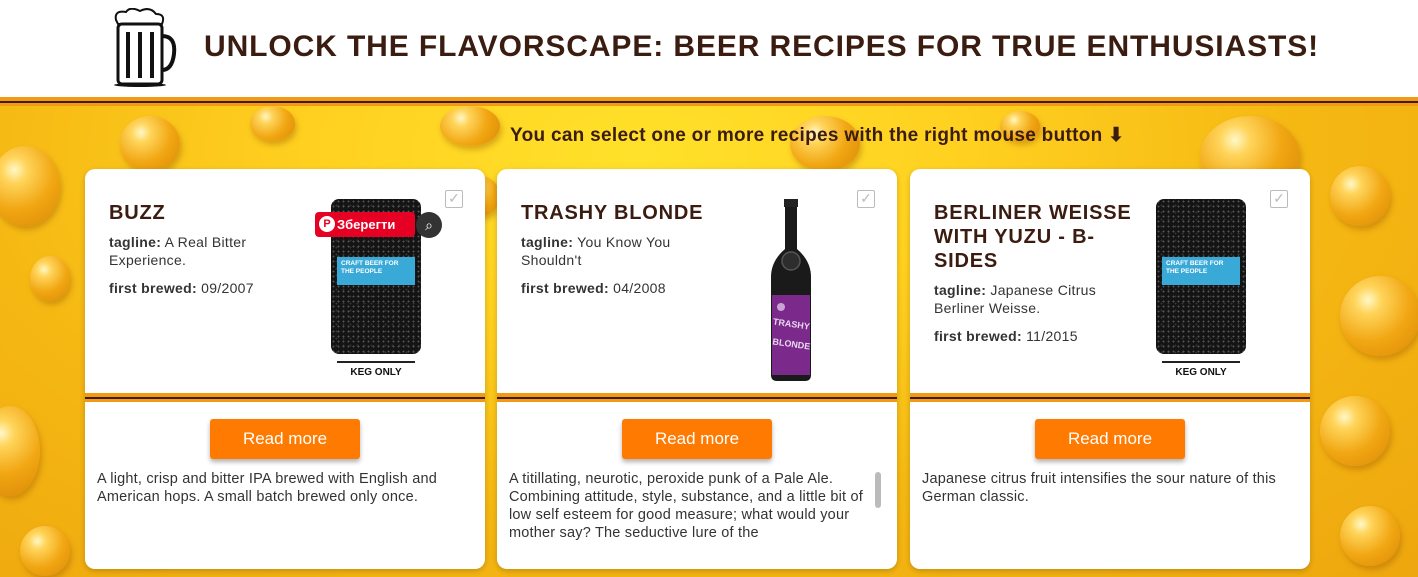 The width and height of the screenshot is (1418, 577). I want to click on pinterest-save-label: Зберегти, so click(366, 224).